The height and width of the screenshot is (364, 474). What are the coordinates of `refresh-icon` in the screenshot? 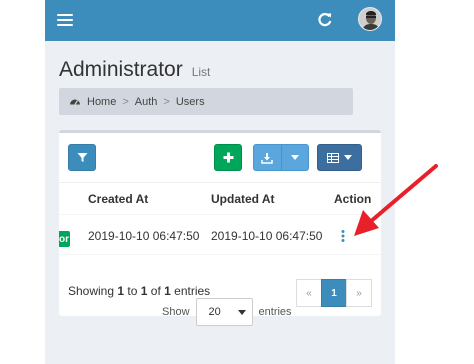 It's located at (325, 20).